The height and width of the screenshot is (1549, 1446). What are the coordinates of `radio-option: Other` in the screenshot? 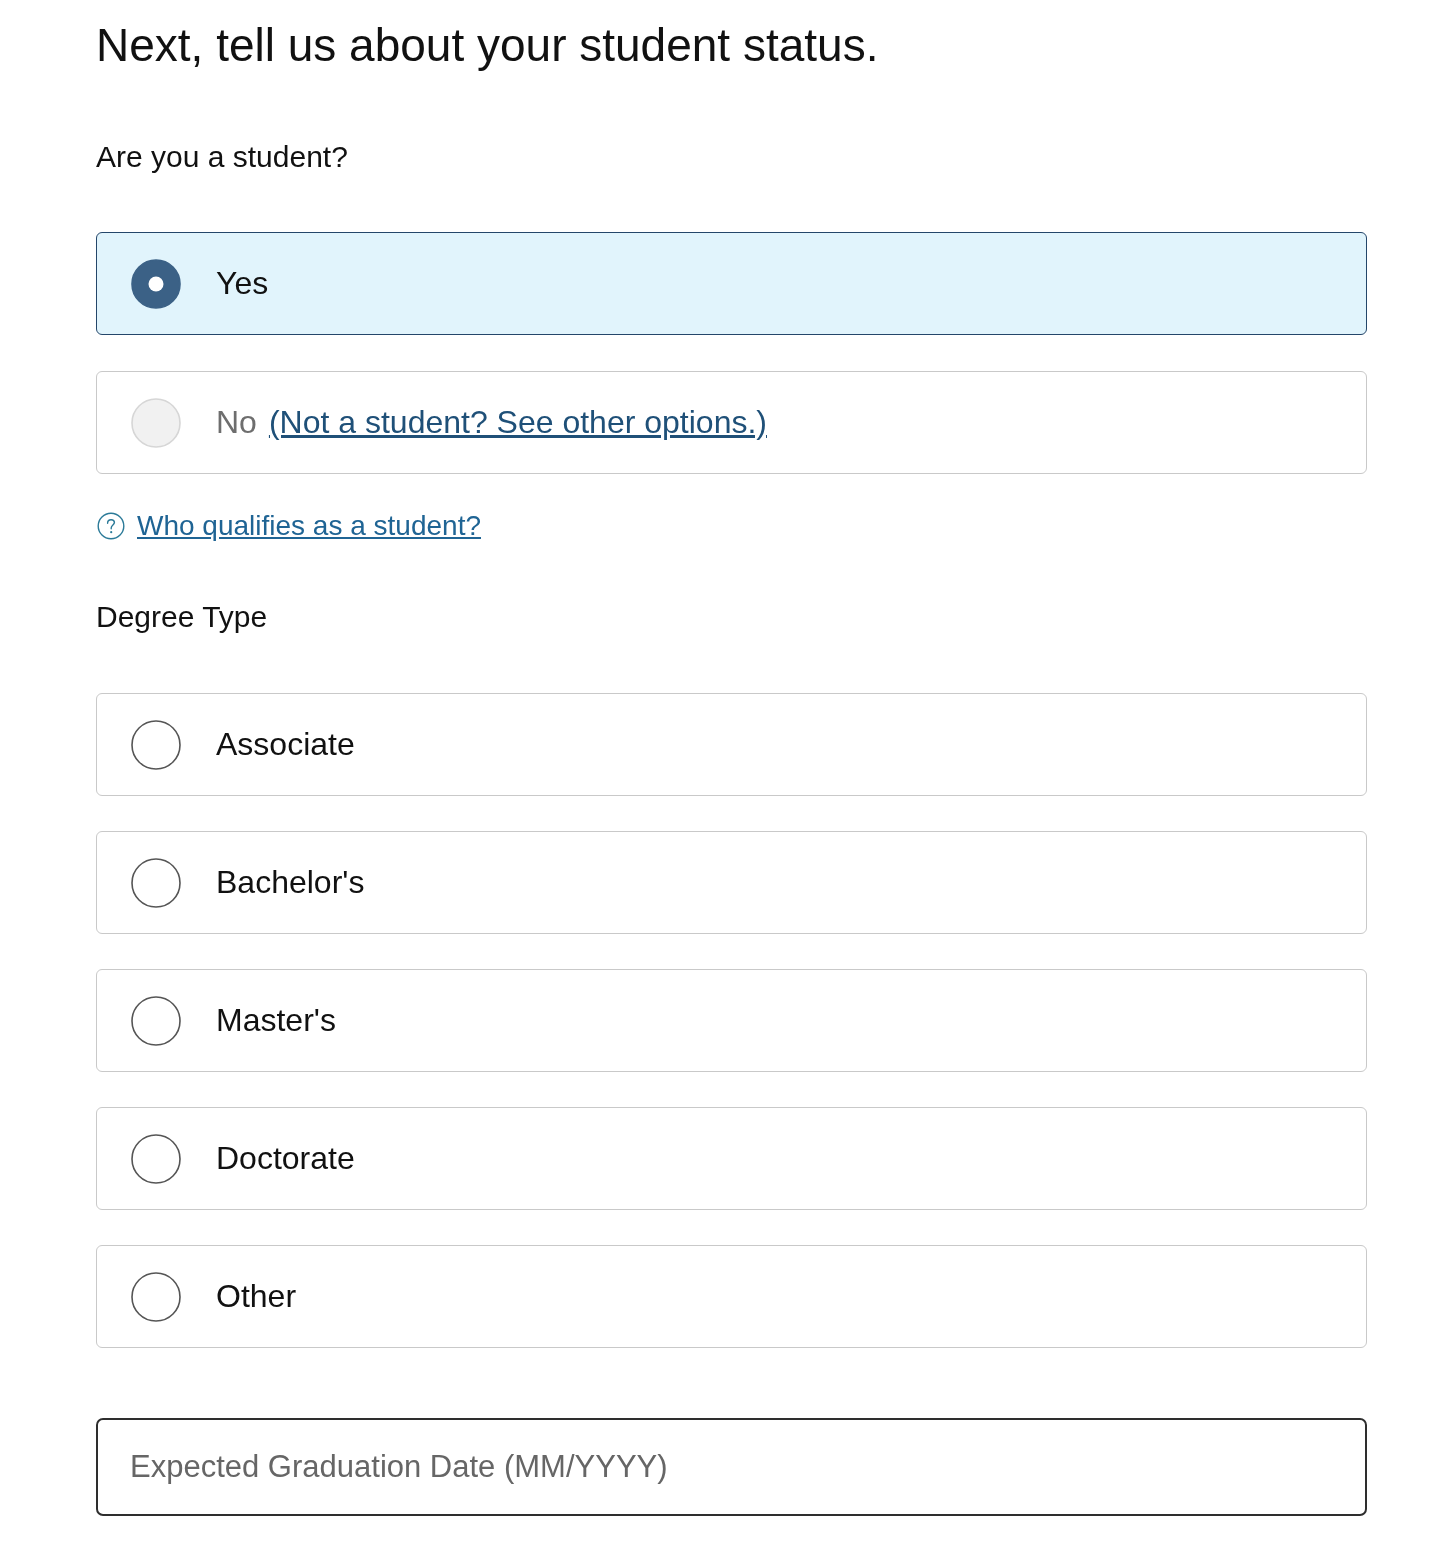 It's located at (731, 1296).